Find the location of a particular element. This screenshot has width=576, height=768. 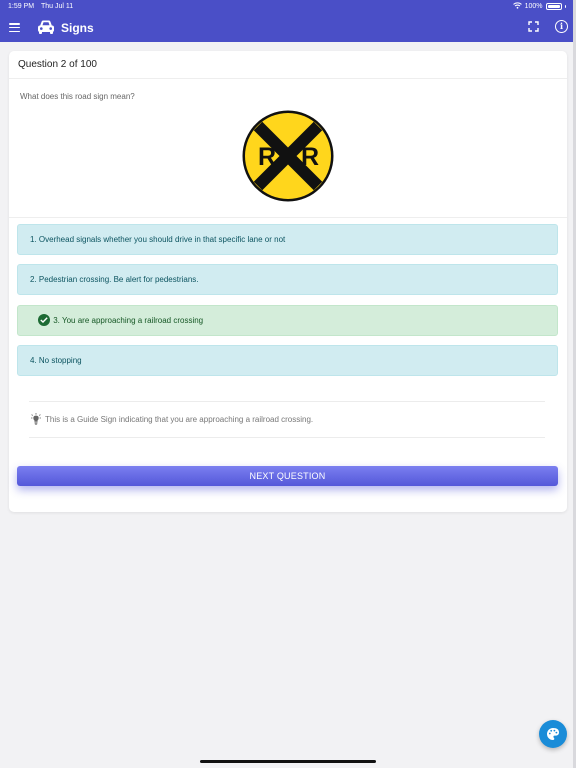

question-text: What does this road sign mean? is located at coordinates (77, 96).